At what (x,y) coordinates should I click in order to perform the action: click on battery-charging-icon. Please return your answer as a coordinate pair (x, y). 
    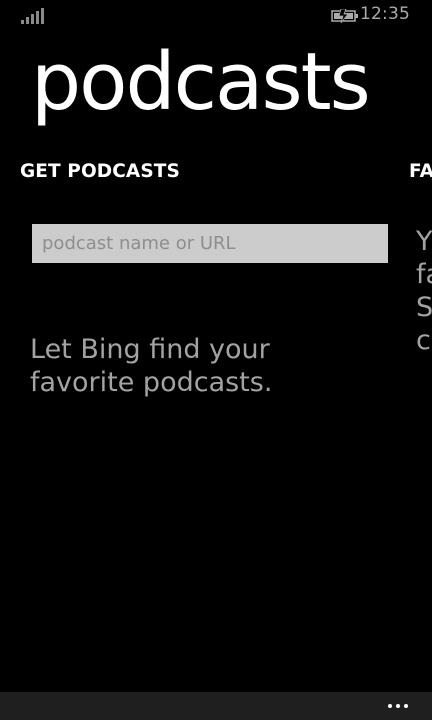
    Looking at the image, I should click on (345, 16).